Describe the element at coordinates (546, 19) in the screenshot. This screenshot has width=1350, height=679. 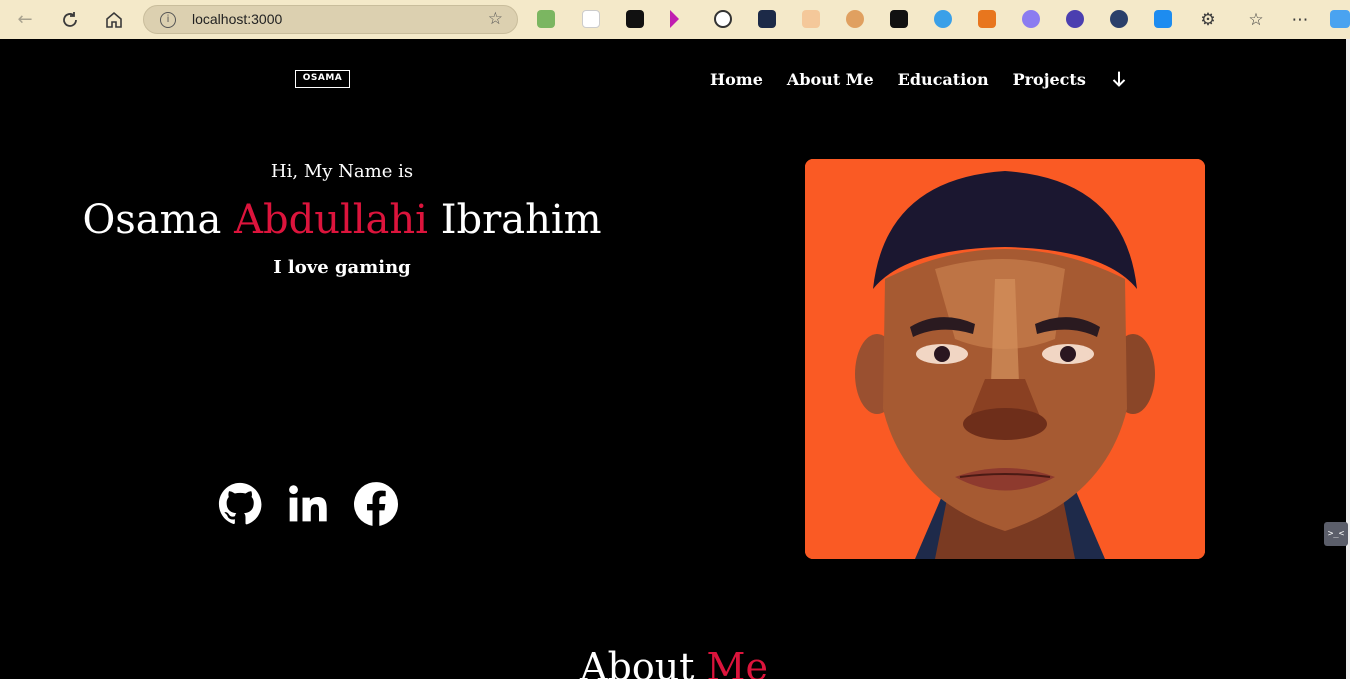
I see `extension-1-icon` at that location.